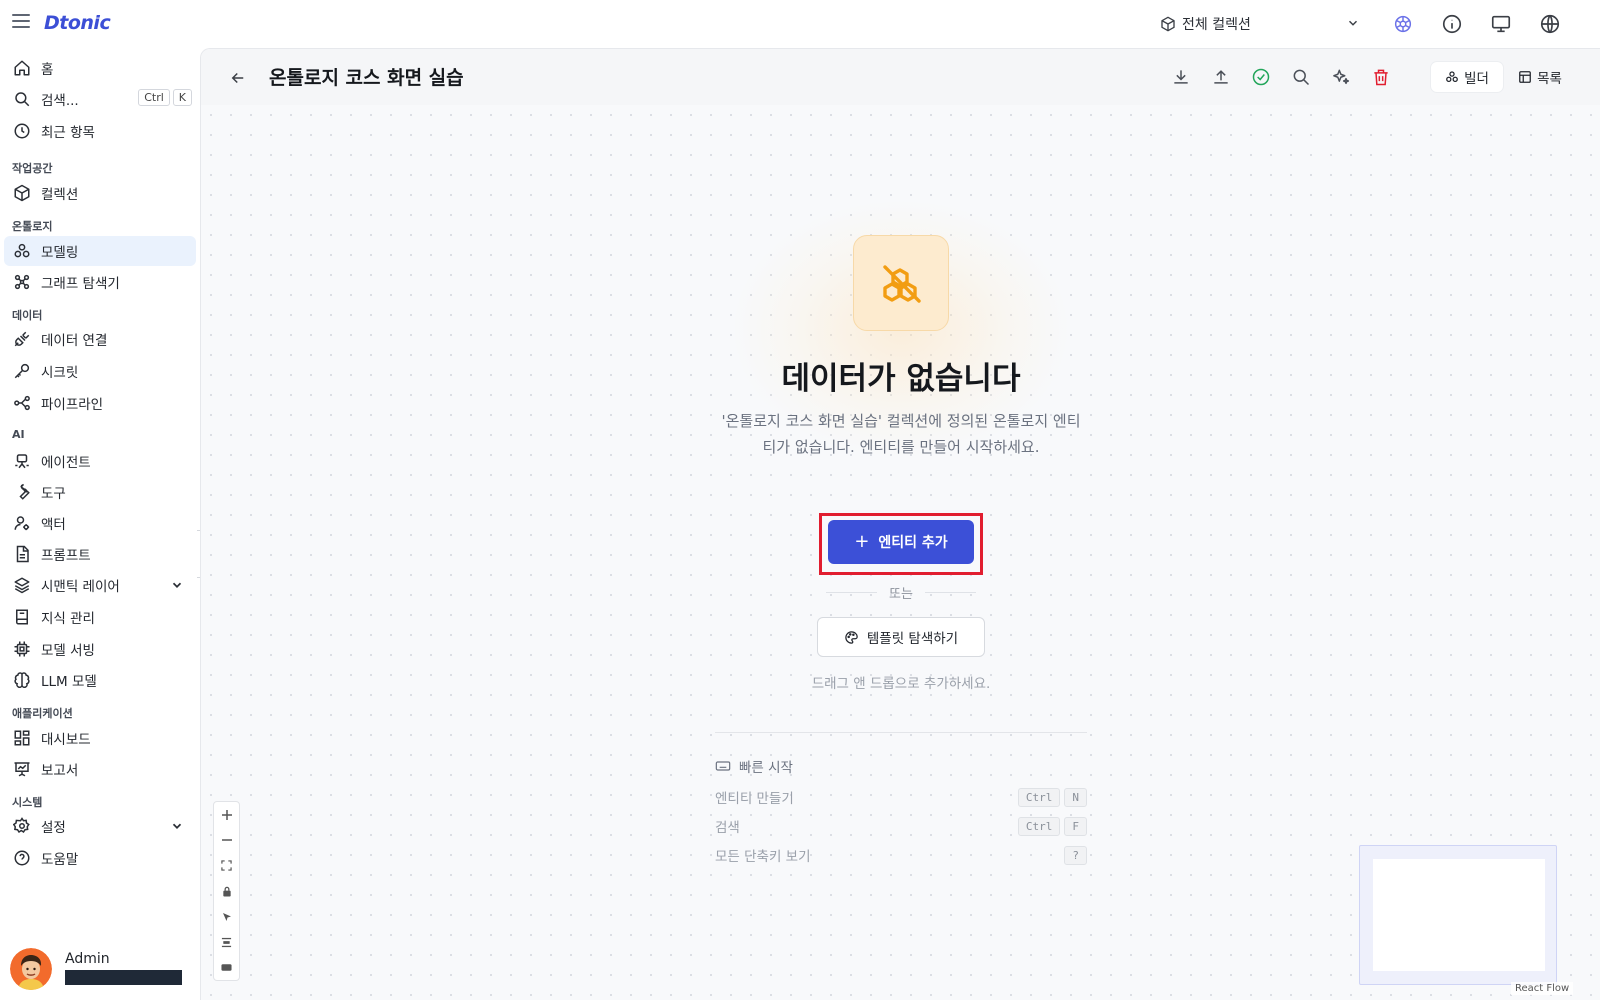 Image resolution: width=1600 pixels, height=1000 pixels. What do you see at coordinates (22, 649) in the screenshot?
I see `cpu-icon` at bounding box center [22, 649].